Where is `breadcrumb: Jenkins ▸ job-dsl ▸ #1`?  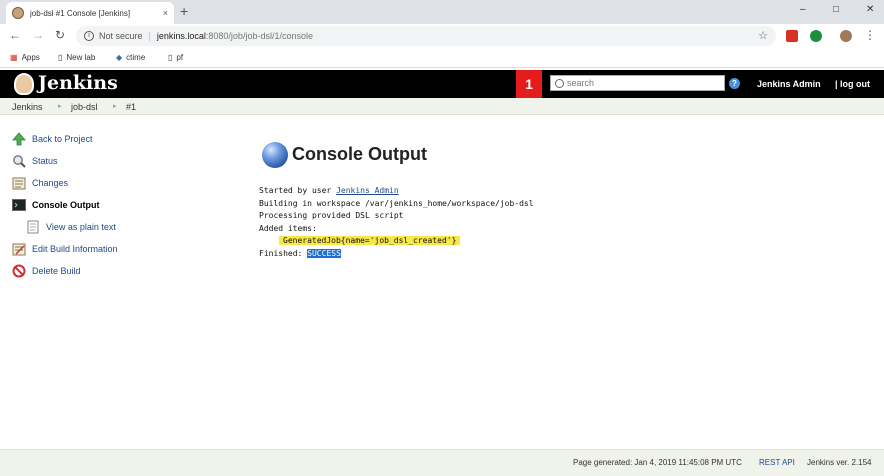
breadcrumb: Jenkins ▸ job-dsl ▸ #1 is located at coordinates (442, 106).